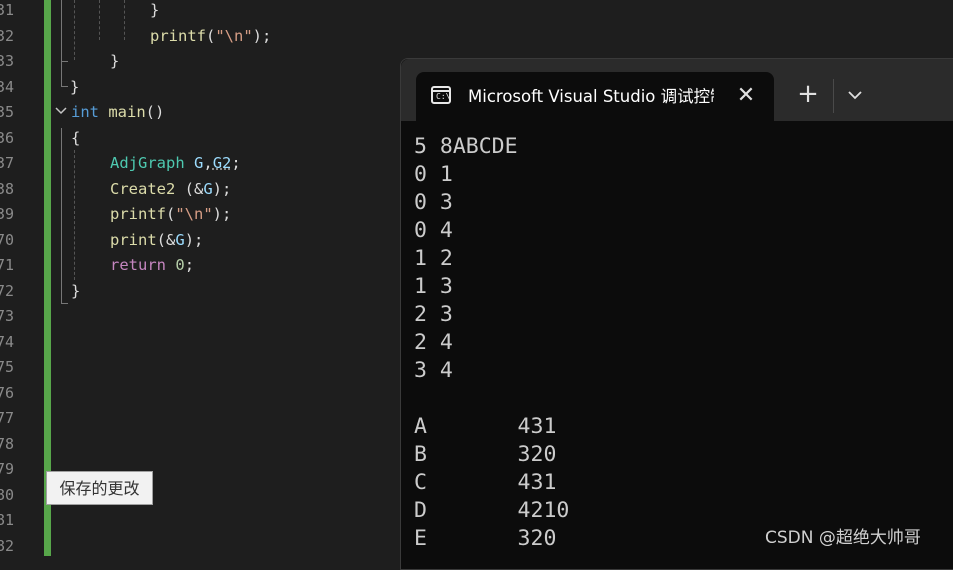 This screenshot has width=953, height=570. I want to click on code-line: {, so click(75, 139).